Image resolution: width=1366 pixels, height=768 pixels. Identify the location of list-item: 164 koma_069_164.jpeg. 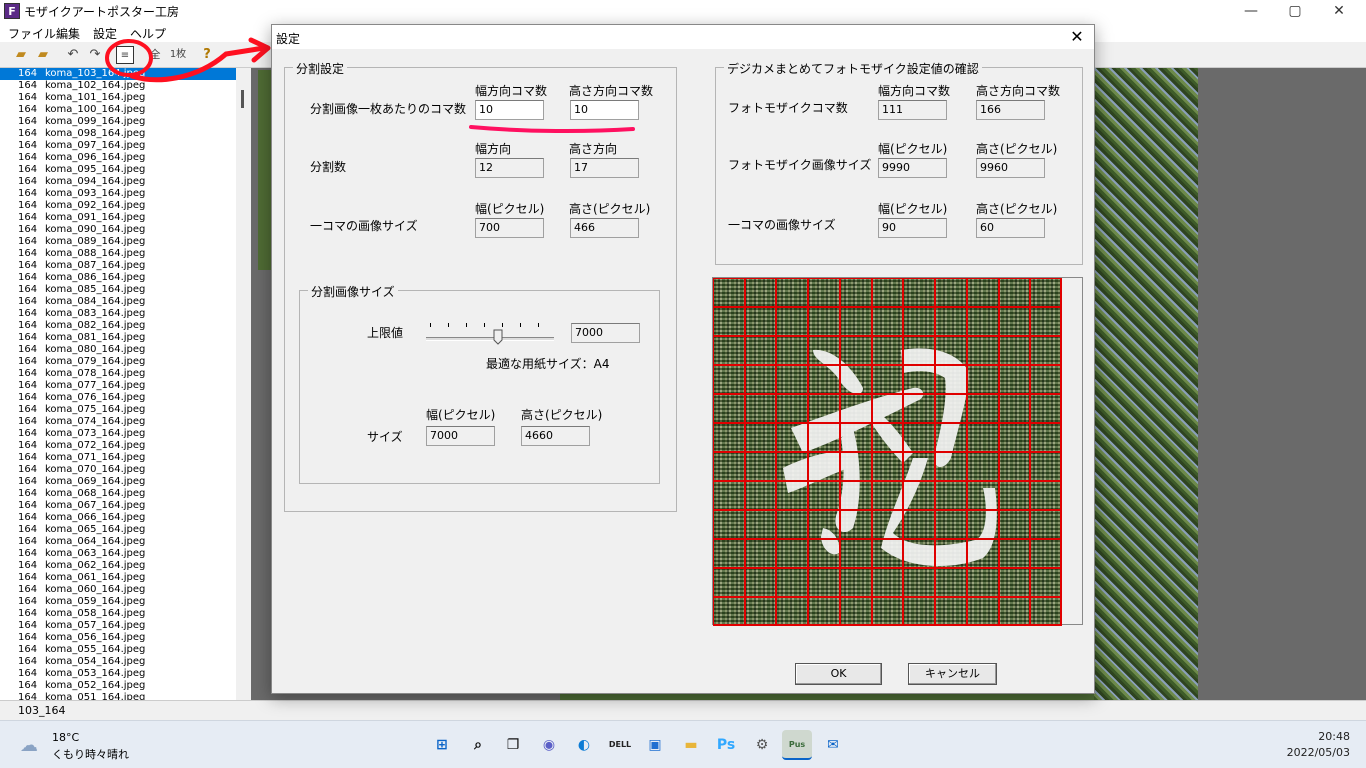
(124, 482).